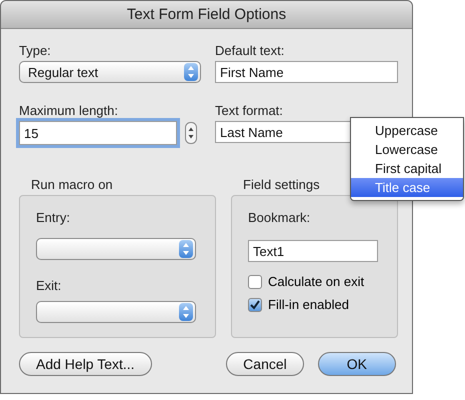  I want to click on type-select: Regular text, so click(110, 72).